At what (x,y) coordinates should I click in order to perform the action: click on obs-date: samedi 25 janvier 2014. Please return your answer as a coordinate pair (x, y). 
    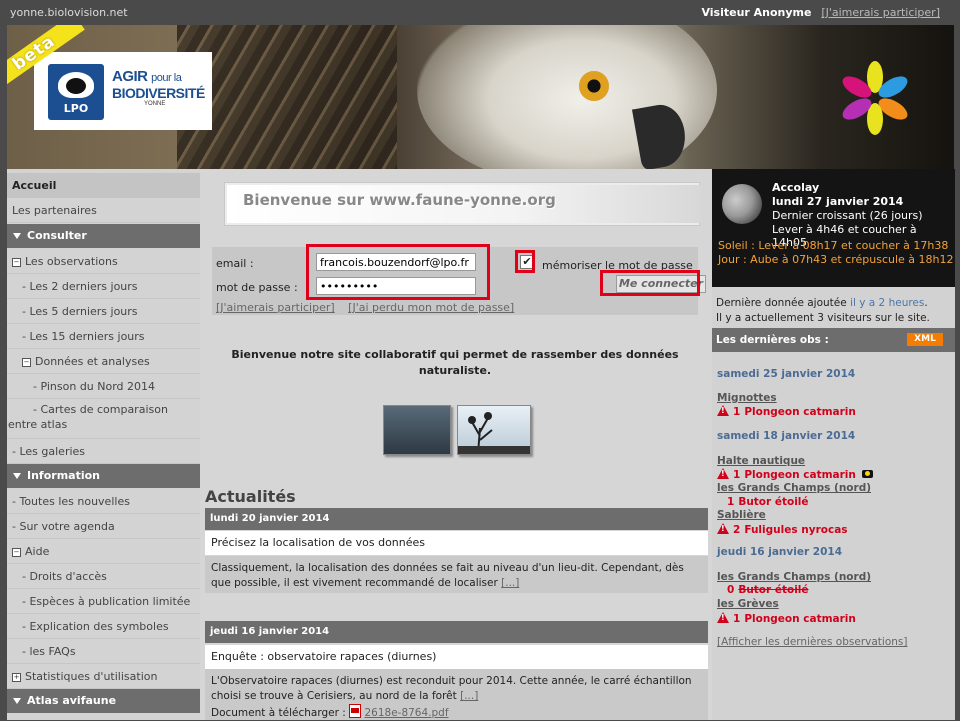
    Looking at the image, I should click on (786, 374).